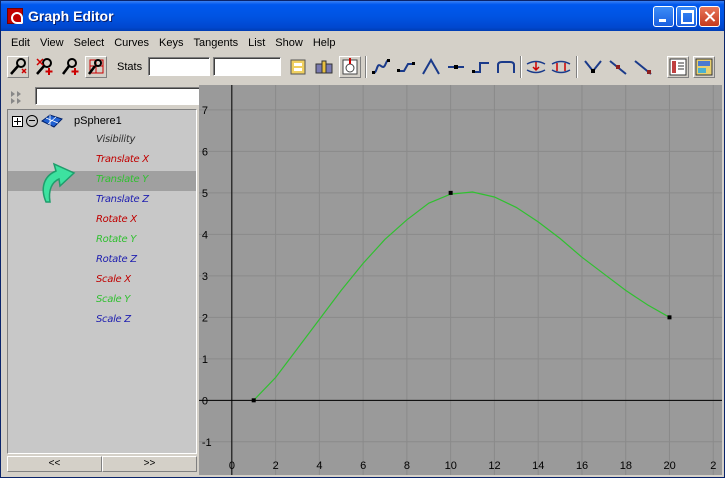  I want to click on menu-show: Show, so click(288, 44).